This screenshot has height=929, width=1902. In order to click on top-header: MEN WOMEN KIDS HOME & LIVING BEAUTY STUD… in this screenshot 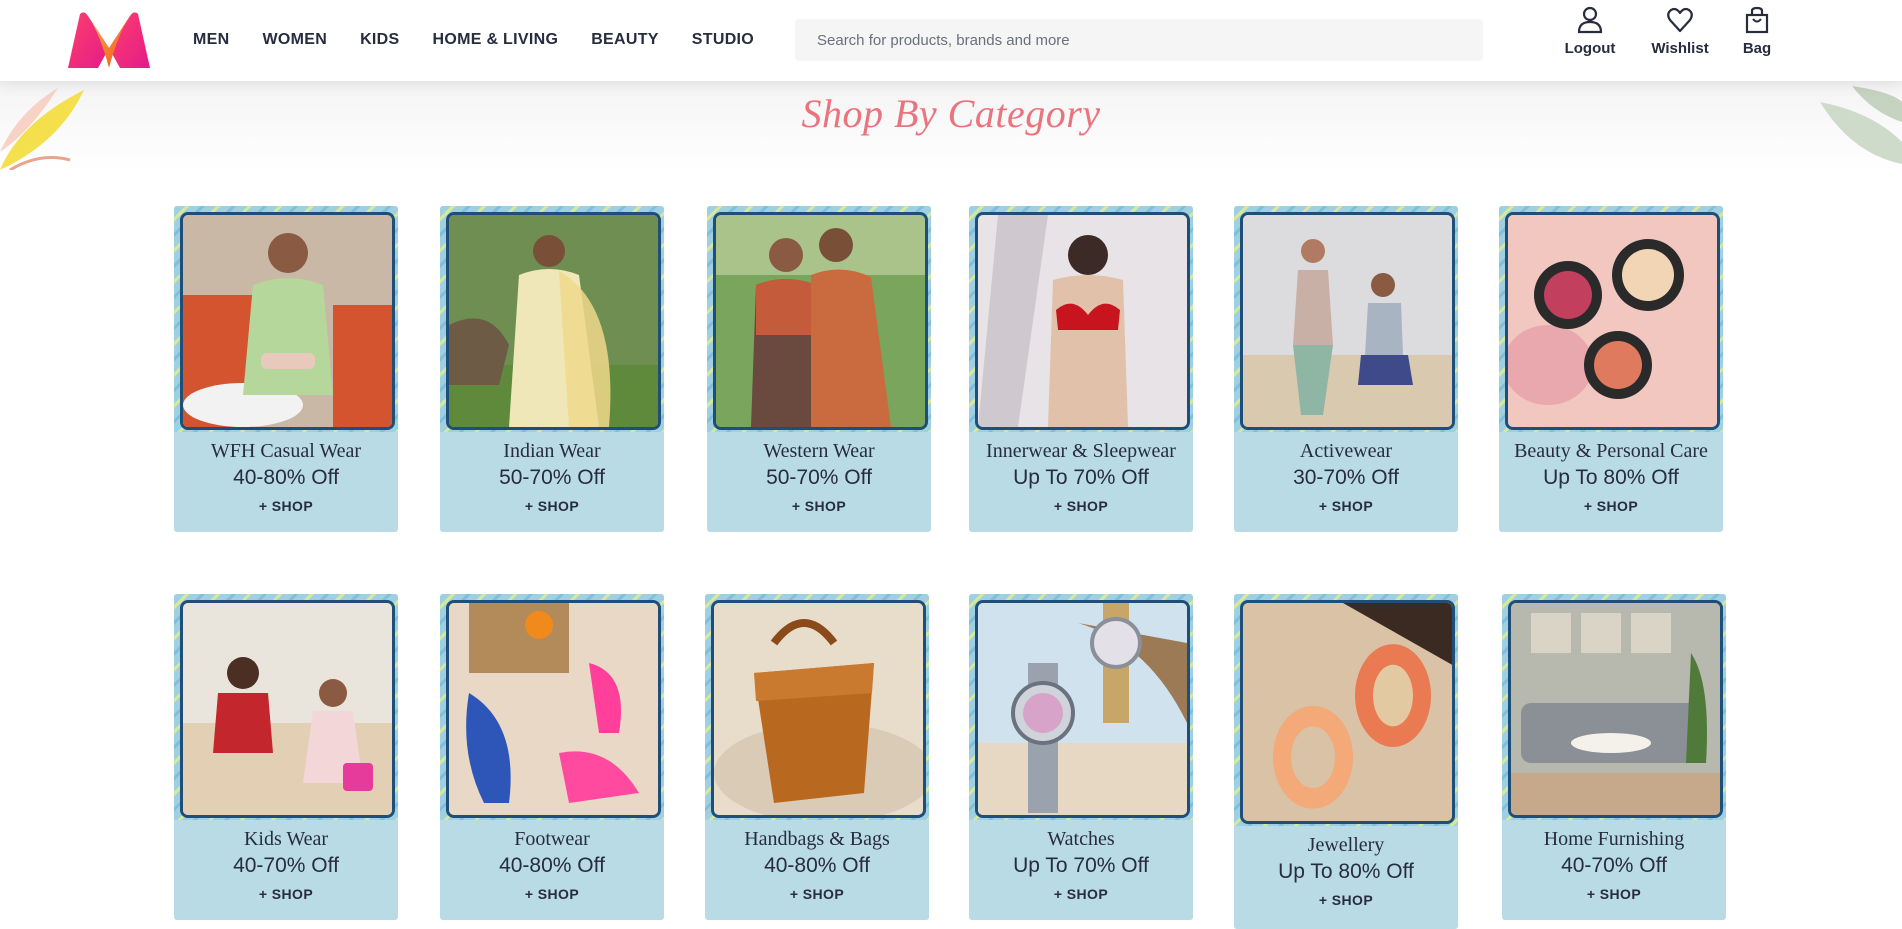, I will do `click(951, 40)`.